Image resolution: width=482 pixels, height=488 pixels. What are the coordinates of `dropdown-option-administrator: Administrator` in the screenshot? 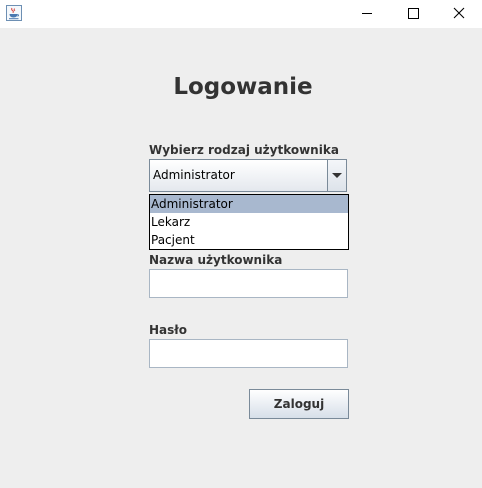 It's located at (249, 204).